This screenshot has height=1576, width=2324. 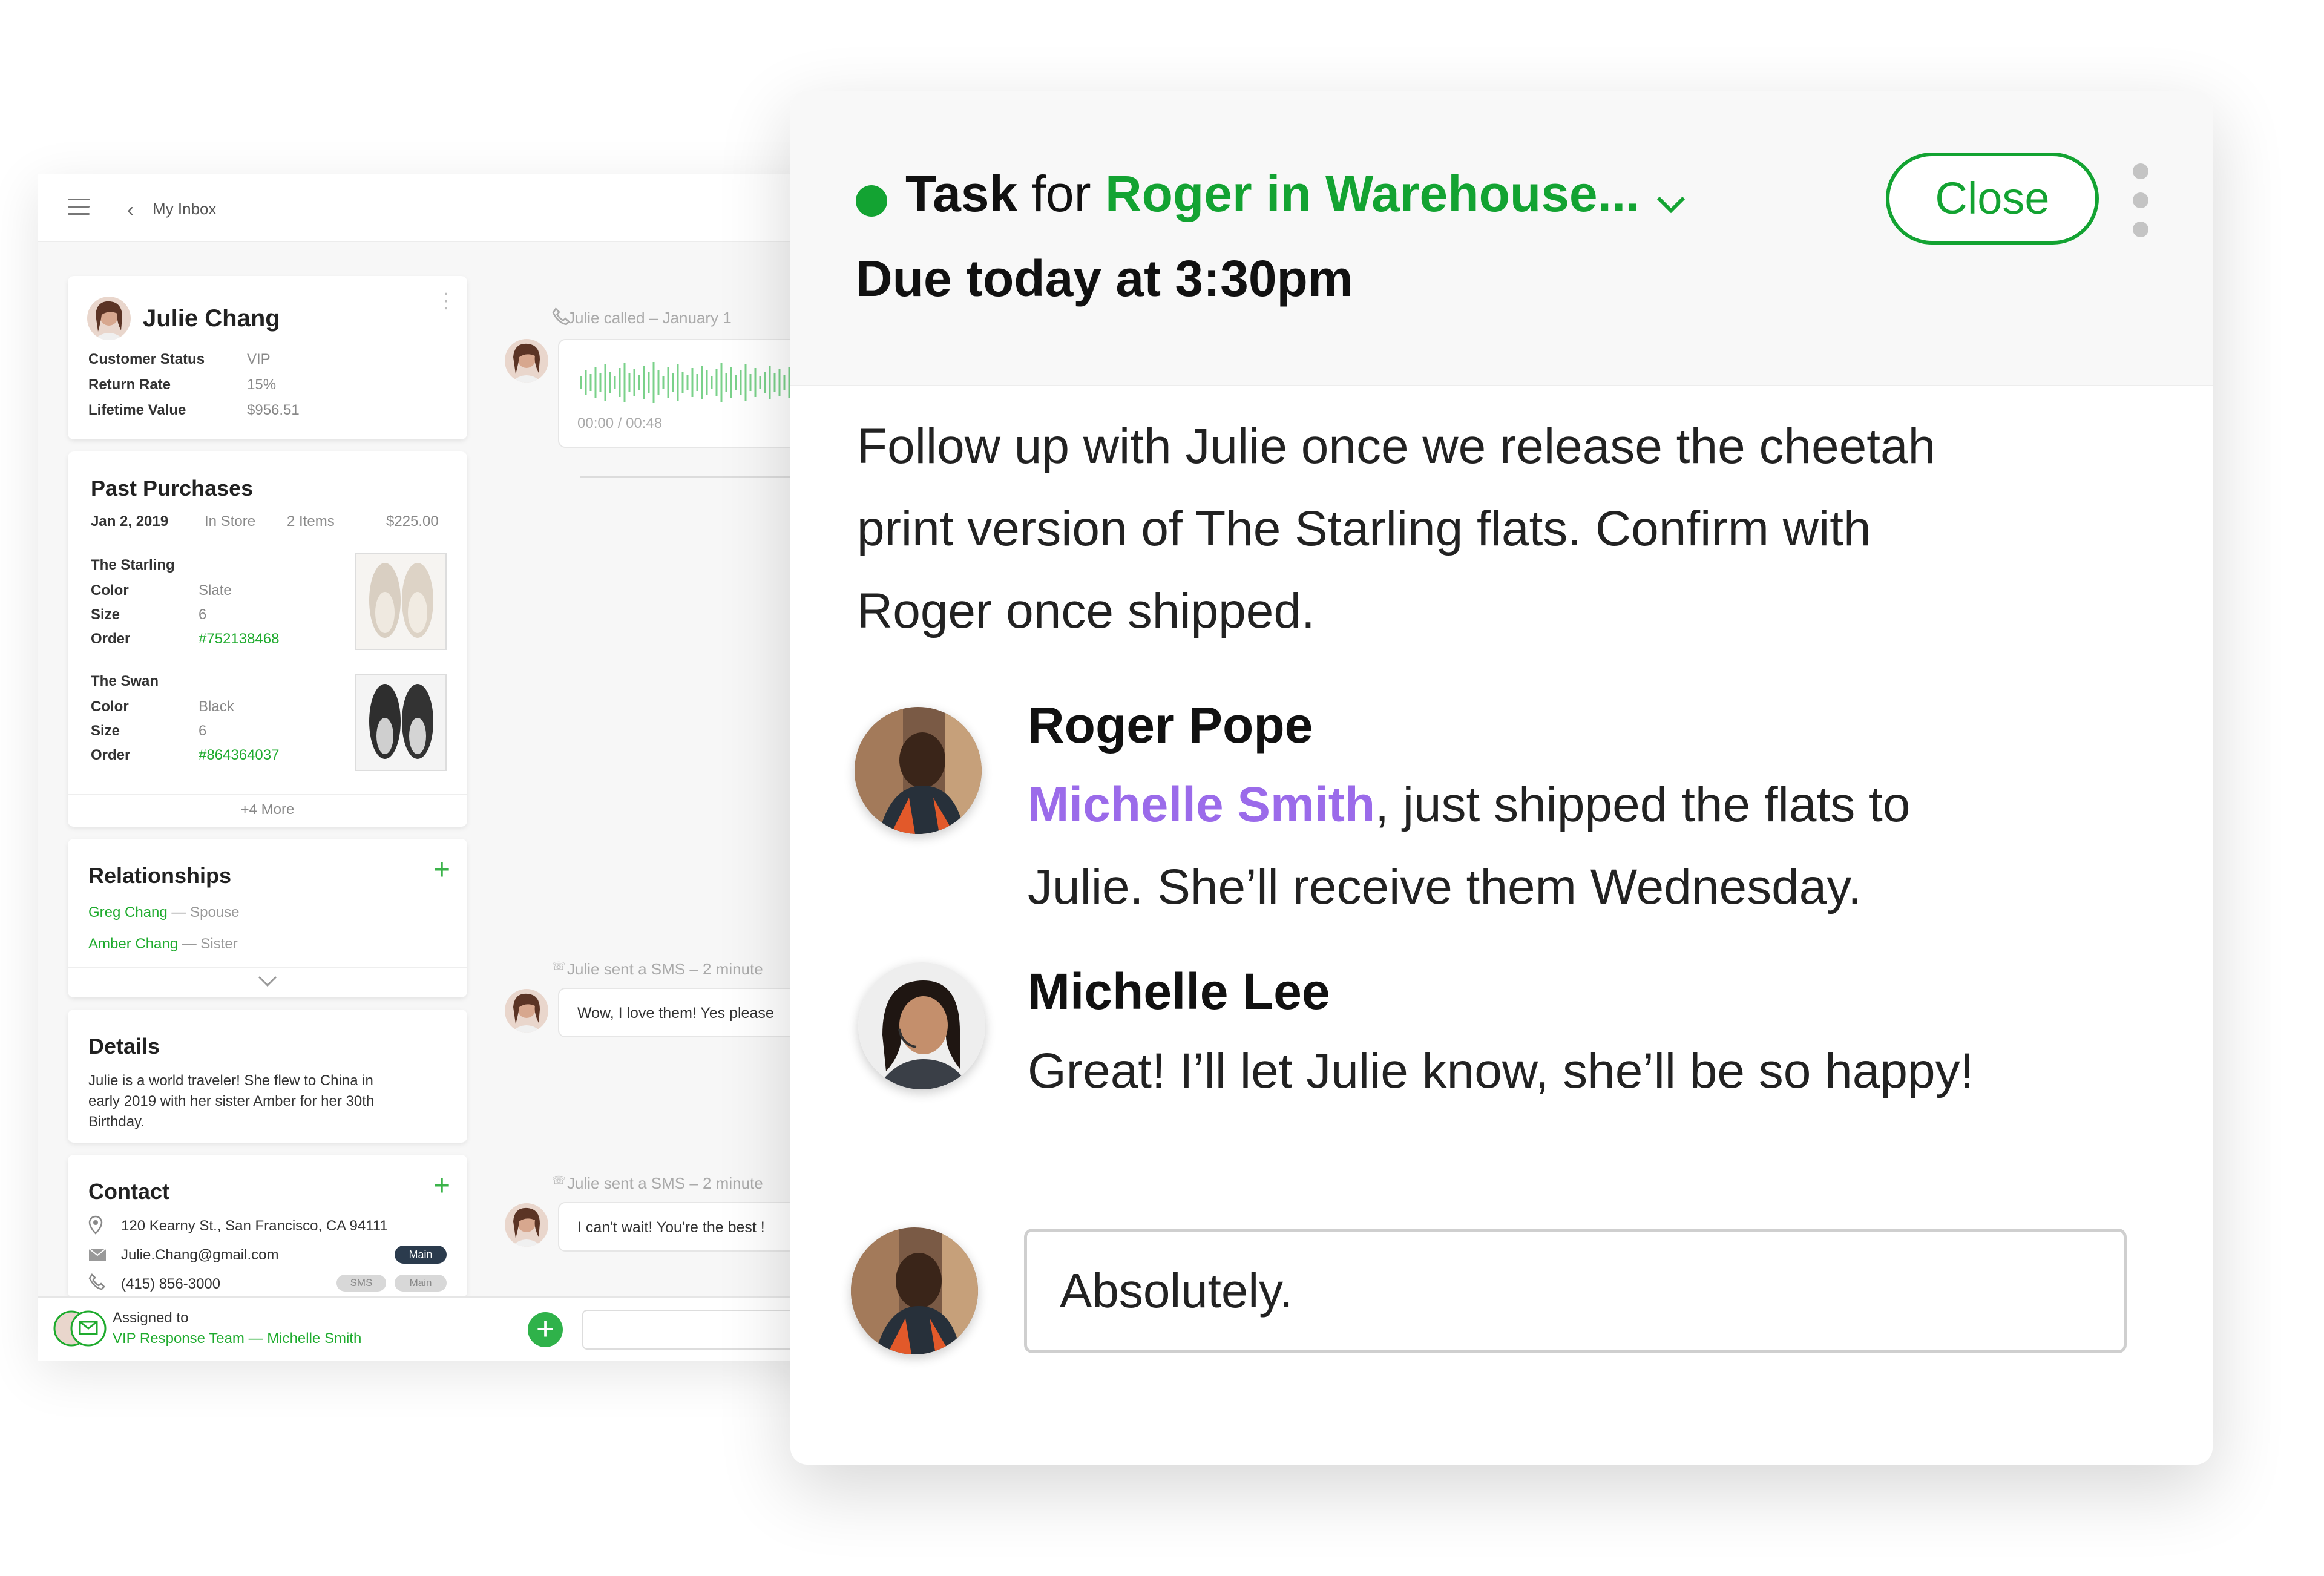 I want to click on comment-text-part: , just shipped the flats to, so click(x=1643, y=804).